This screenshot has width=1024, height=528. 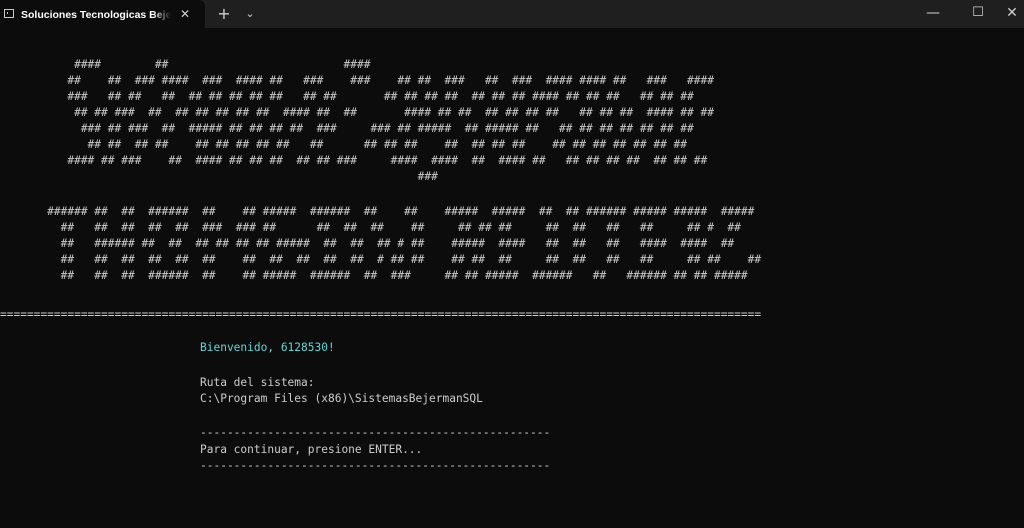 What do you see at coordinates (250, 14) in the screenshot?
I see `chevron-down-icon: ⌄` at bounding box center [250, 14].